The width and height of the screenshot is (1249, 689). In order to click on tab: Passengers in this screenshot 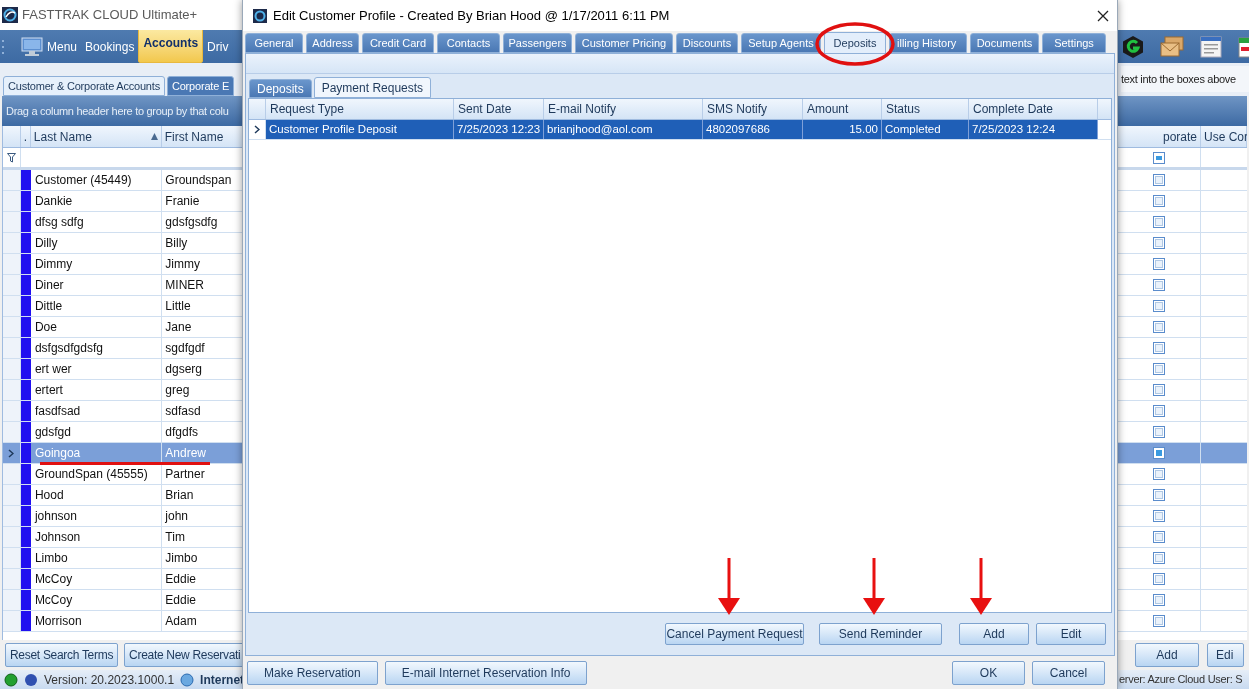, I will do `click(537, 43)`.